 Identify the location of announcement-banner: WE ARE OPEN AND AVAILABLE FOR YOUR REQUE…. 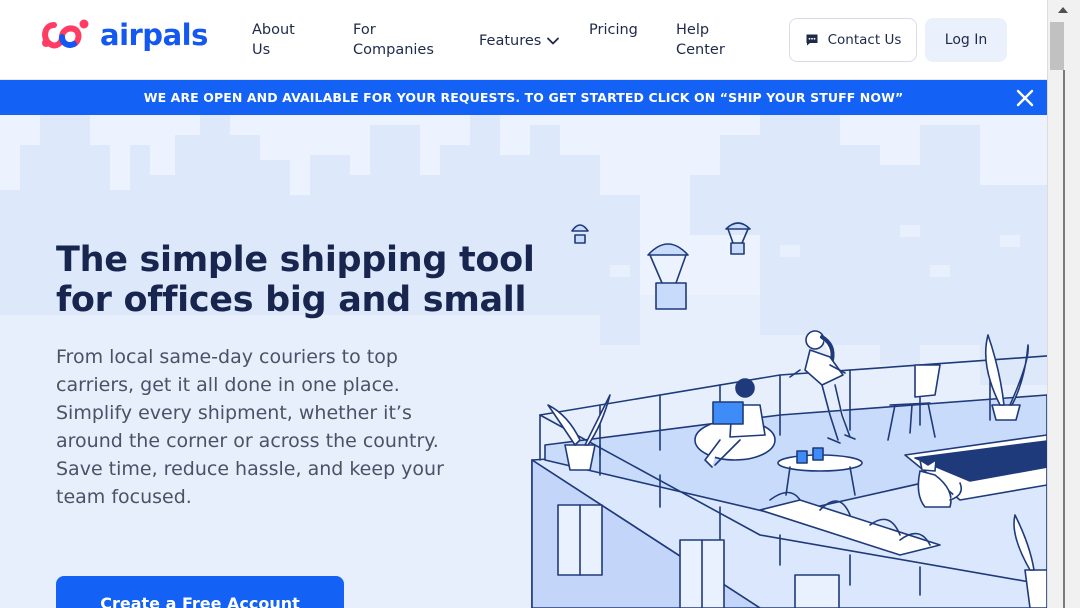
(523, 97).